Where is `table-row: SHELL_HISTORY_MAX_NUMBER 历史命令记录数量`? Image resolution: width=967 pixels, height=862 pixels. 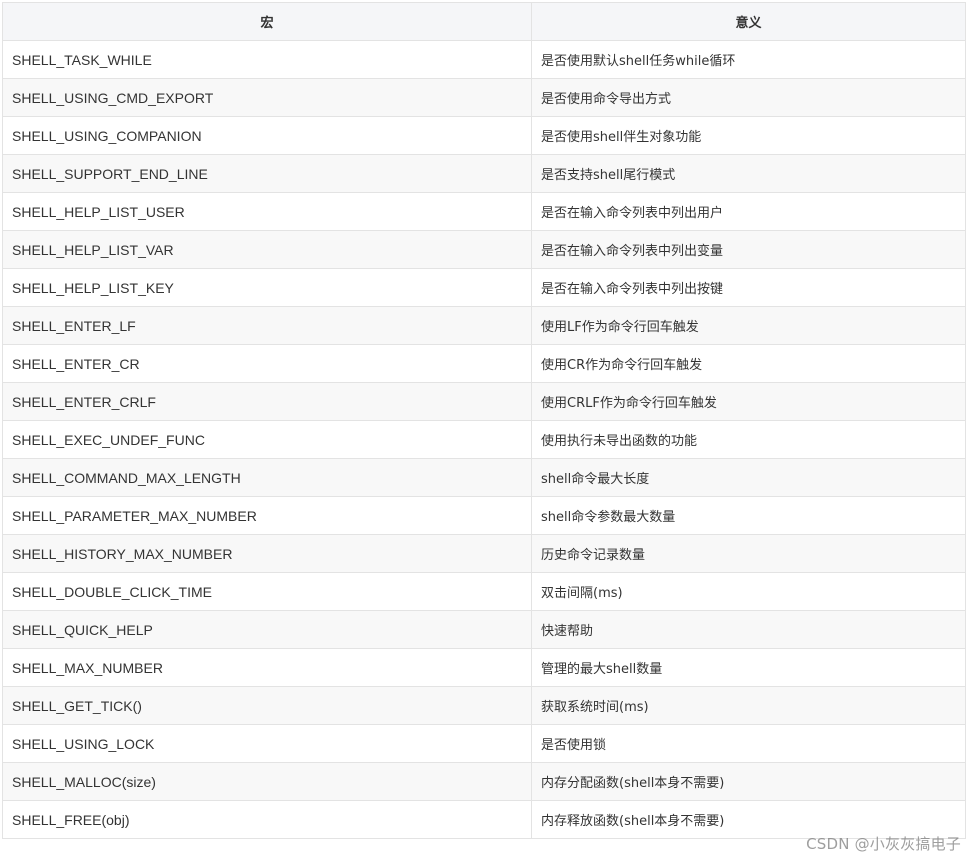
table-row: SHELL_HISTORY_MAX_NUMBER 历史命令记录数量 is located at coordinates (484, 553).